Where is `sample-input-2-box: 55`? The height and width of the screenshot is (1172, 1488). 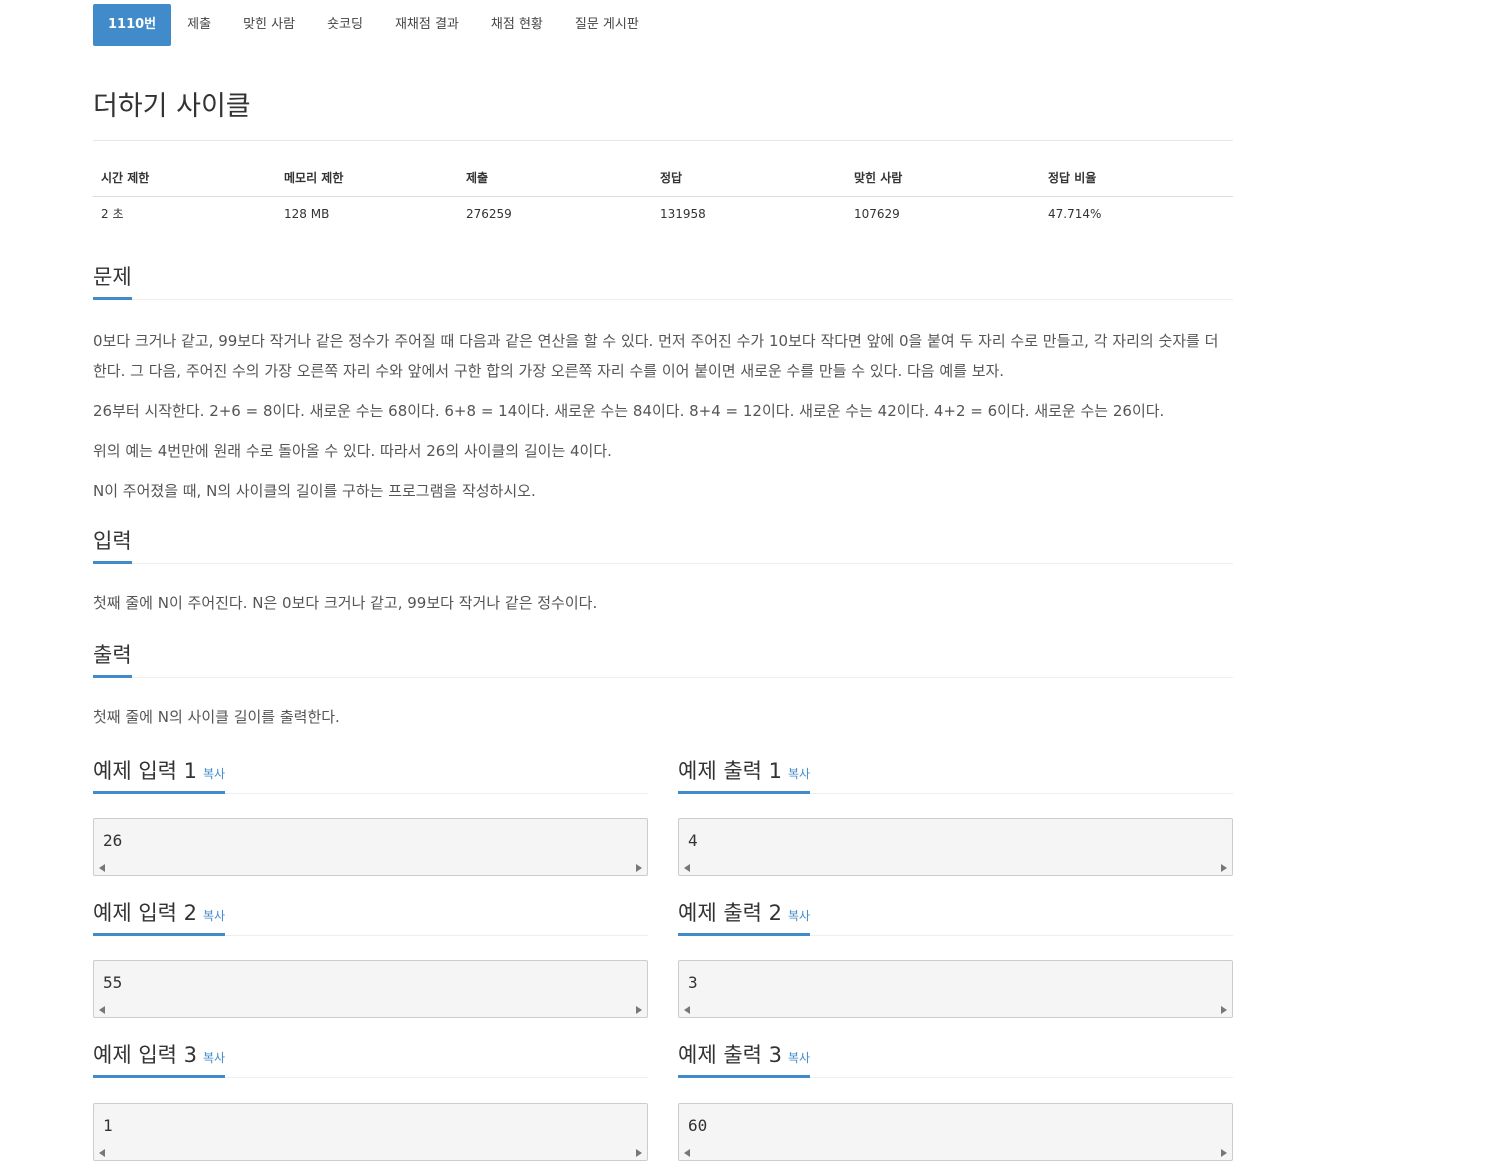 sample-input-2-box: 55 is located at coordinates (370, 989).